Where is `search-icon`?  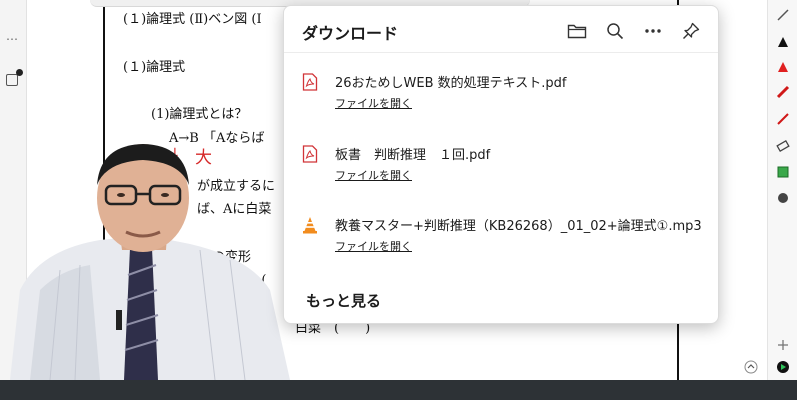 search-icon is located at coordinates (615, 31).